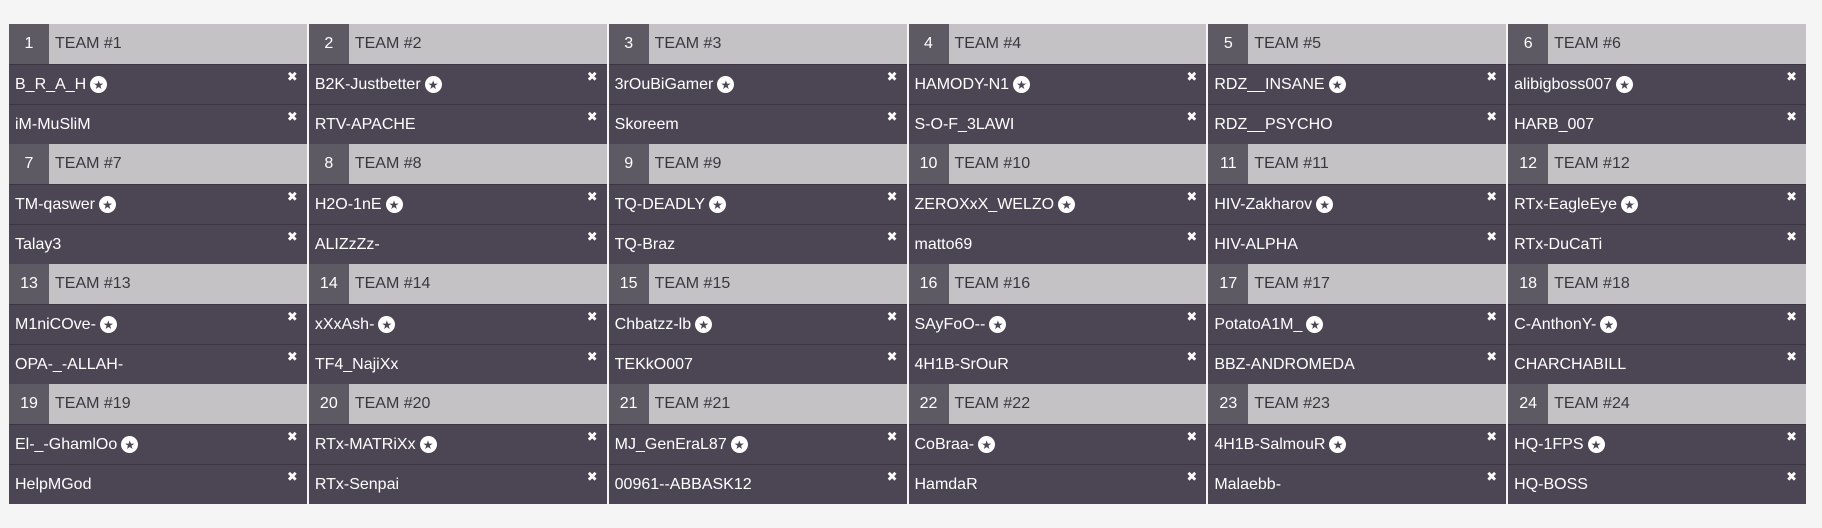 This screenshot has height=528, width=1822. What do you see at coordinates (158, 244) in the screenshot?
I see `player-slot: Talay3 ✖` at bounding box center [158, 244].